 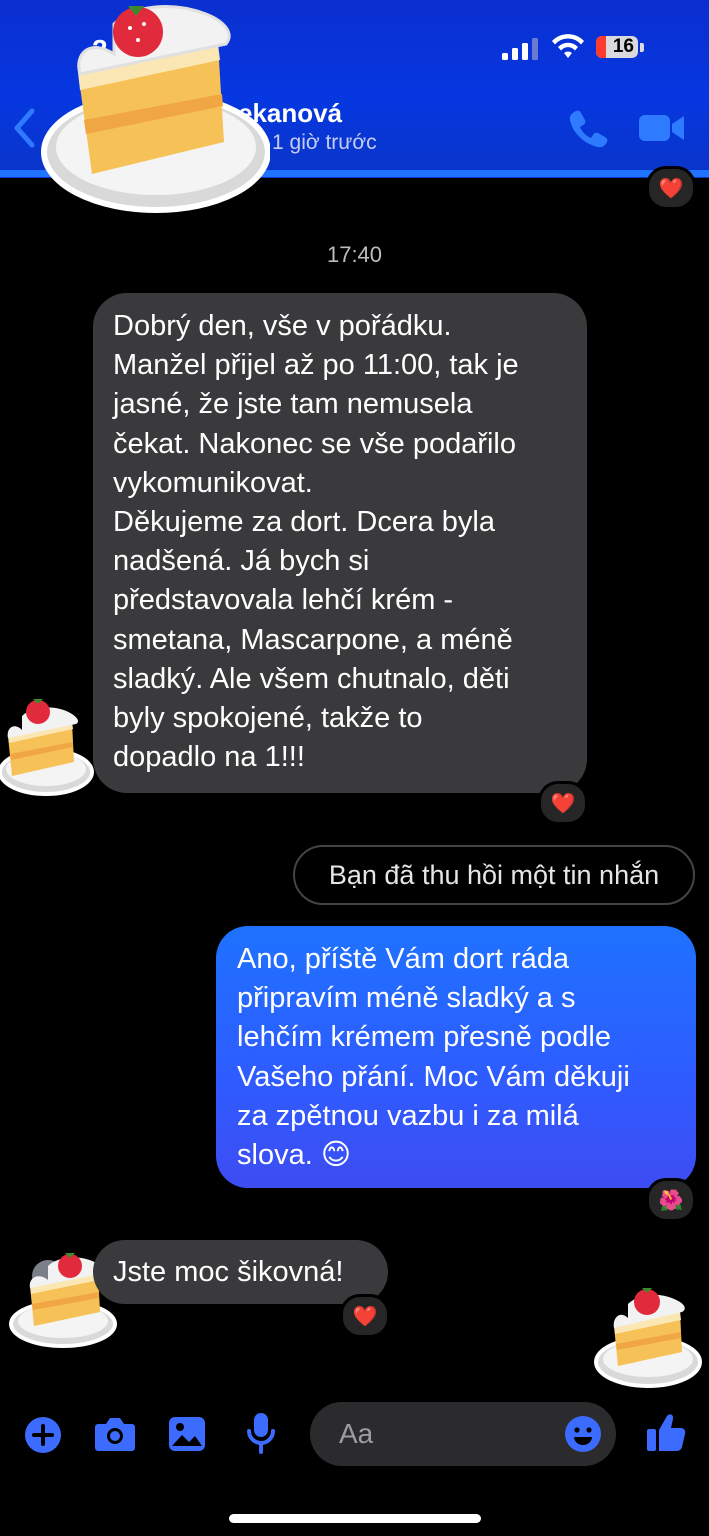 I want to click on recalled-message-notice: Bạn đã thu hồi một tin nhắn, so click(x=494, y=875).